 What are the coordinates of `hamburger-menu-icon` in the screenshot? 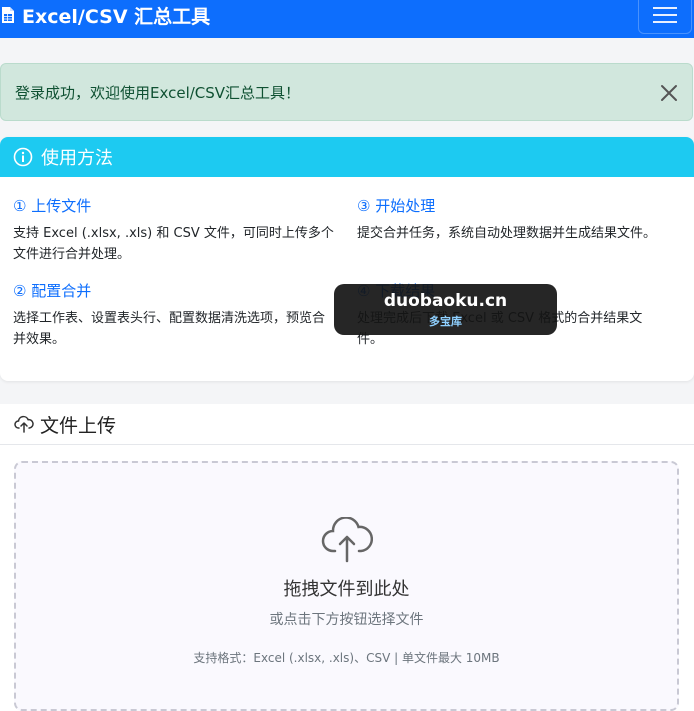 It's located at (665, 15).